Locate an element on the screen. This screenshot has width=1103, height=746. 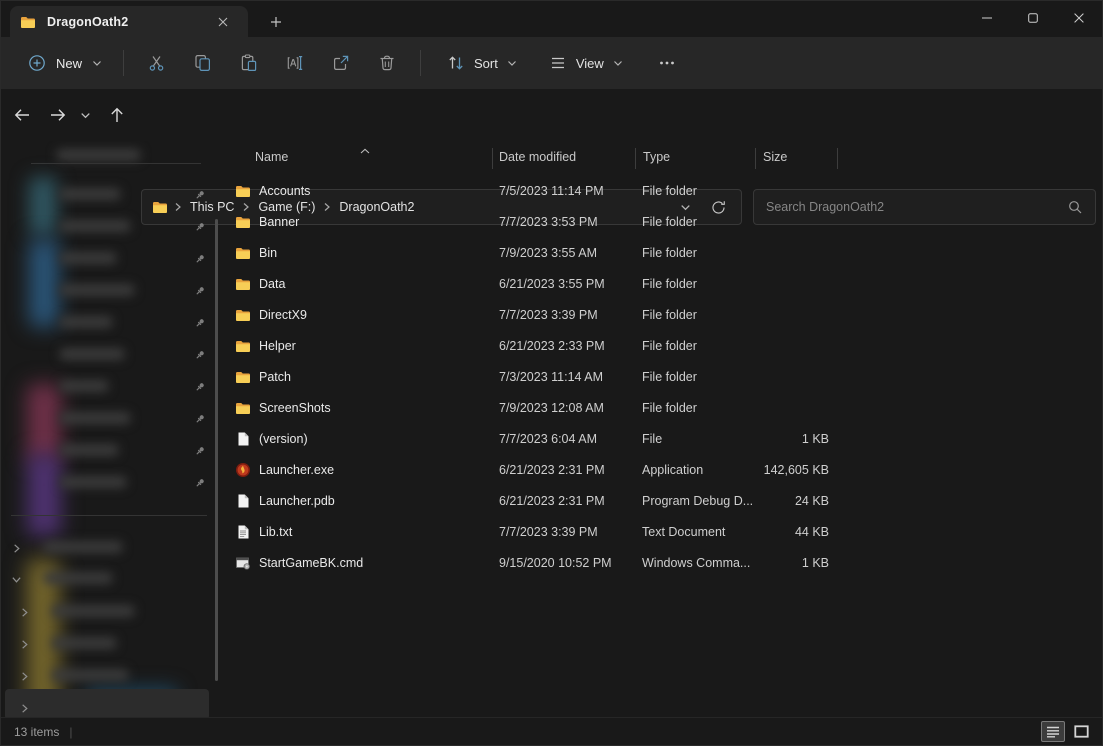
file-row: Accounts 7/5/2023 11:14 PM File folder is located at coordinates (666, 191).